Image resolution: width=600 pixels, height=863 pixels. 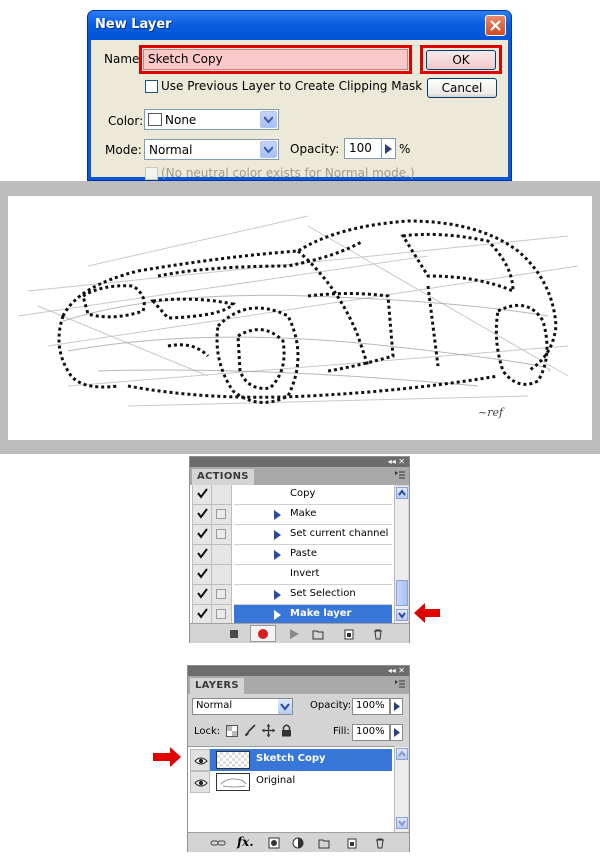 I want to click on layer-name: Sketch Copy, so click(x=291, y=758).